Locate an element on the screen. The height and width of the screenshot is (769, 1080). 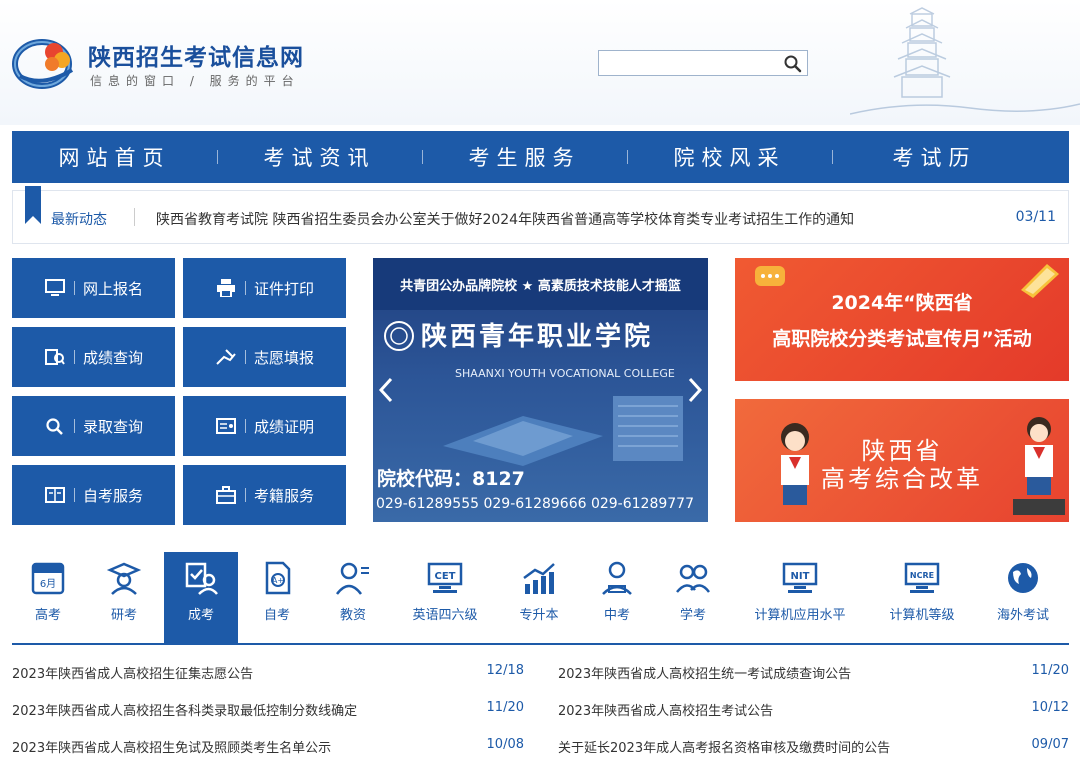
news-date: 12/18 is located at coordinates (505, 670).